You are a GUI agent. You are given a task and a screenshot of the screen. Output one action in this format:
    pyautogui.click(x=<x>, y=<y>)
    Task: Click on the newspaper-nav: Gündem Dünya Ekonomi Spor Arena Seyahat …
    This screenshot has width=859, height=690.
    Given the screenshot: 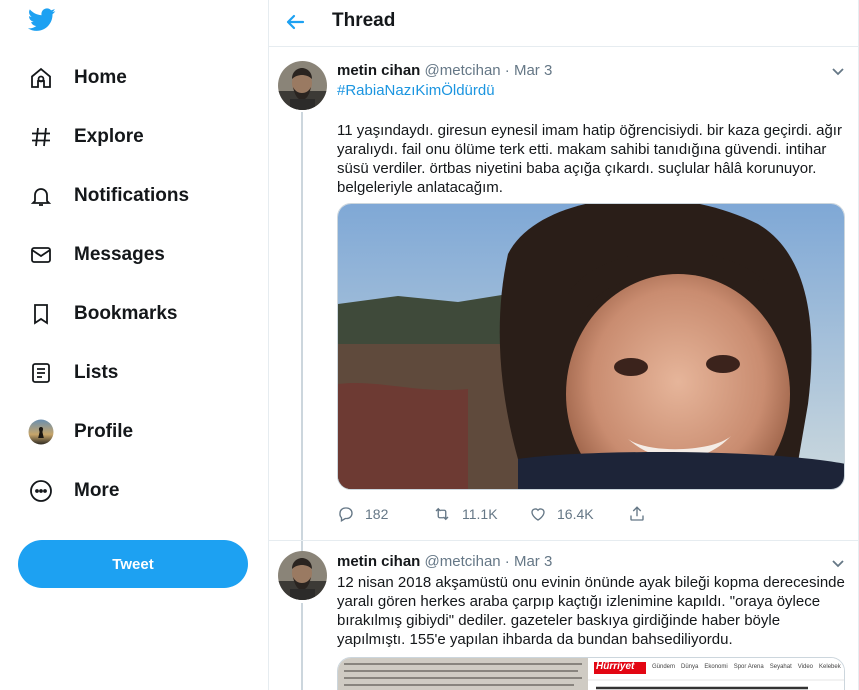 What is the action you would take?
    pyautogui.click(x=746, y=667)
    